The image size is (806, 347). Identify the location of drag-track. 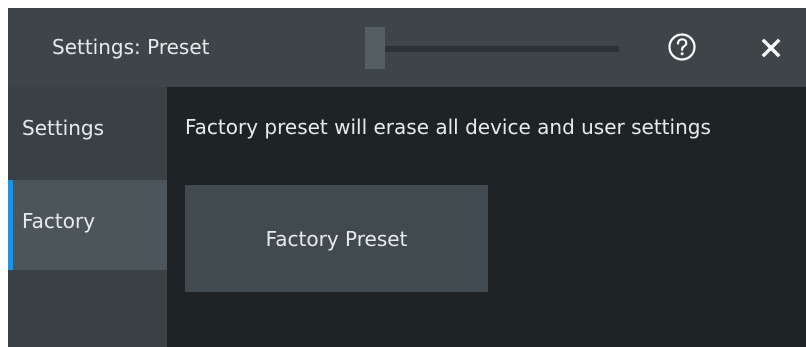
(502, 49).